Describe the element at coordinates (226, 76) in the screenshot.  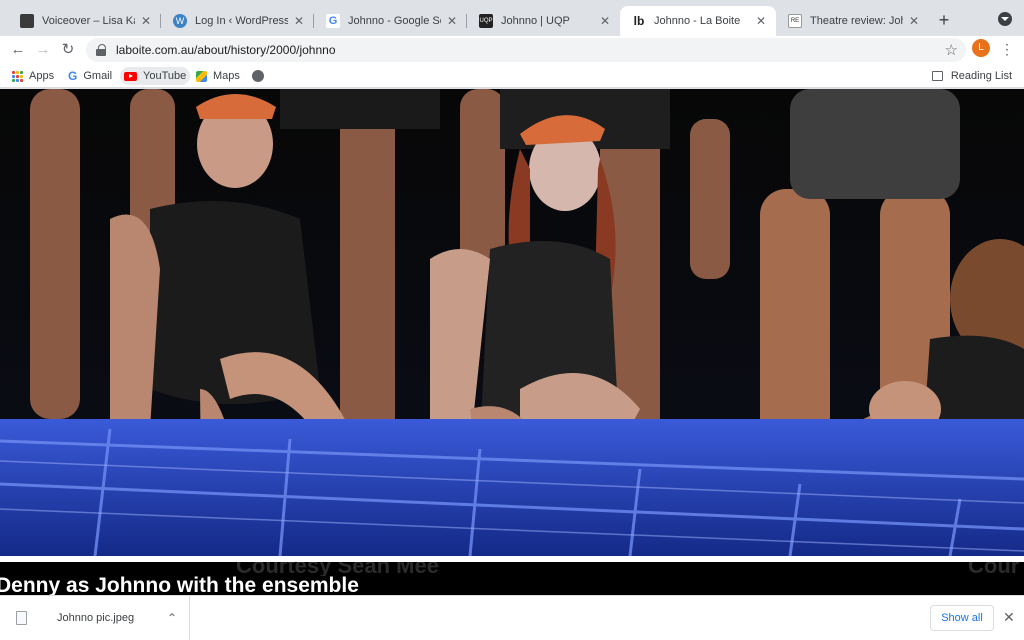
I see `bookmark-label: Maps` at that location.